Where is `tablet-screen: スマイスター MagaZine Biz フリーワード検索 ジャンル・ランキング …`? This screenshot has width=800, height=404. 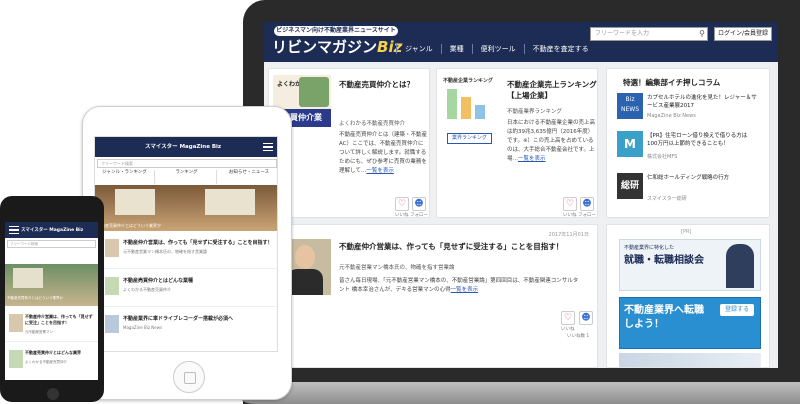
tablet-screen: スマイスター MagaZine Biz フリーワード検索 ジャンル・ランキング … is located at coordinates (186, 244).